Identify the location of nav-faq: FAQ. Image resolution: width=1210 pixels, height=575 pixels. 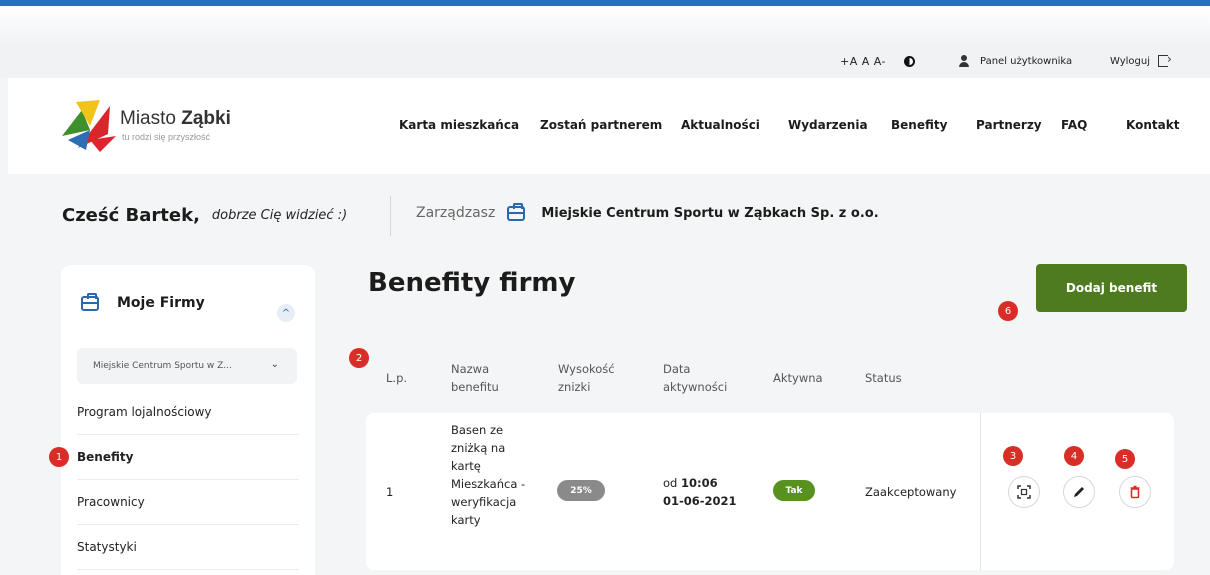
(1074, 125).